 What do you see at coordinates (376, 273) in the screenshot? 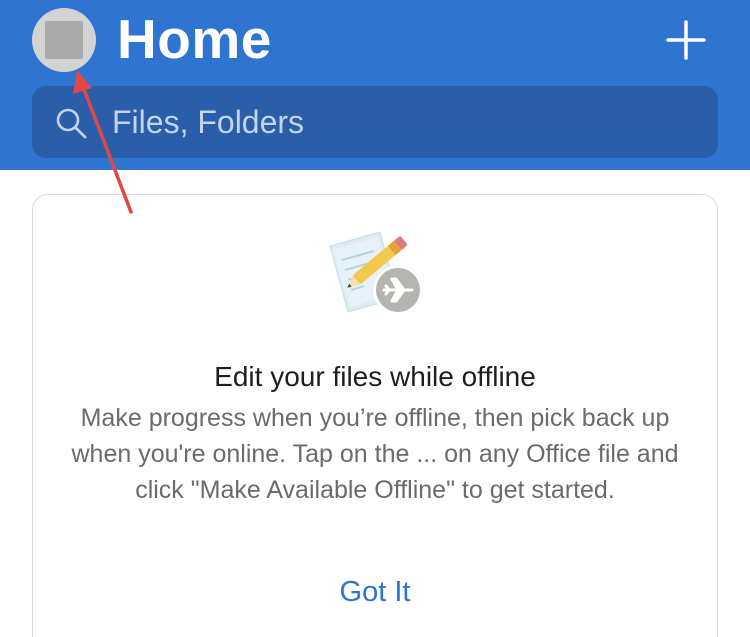
I see `document-pencil-airplane-icon` at bounding box center [376, 273].